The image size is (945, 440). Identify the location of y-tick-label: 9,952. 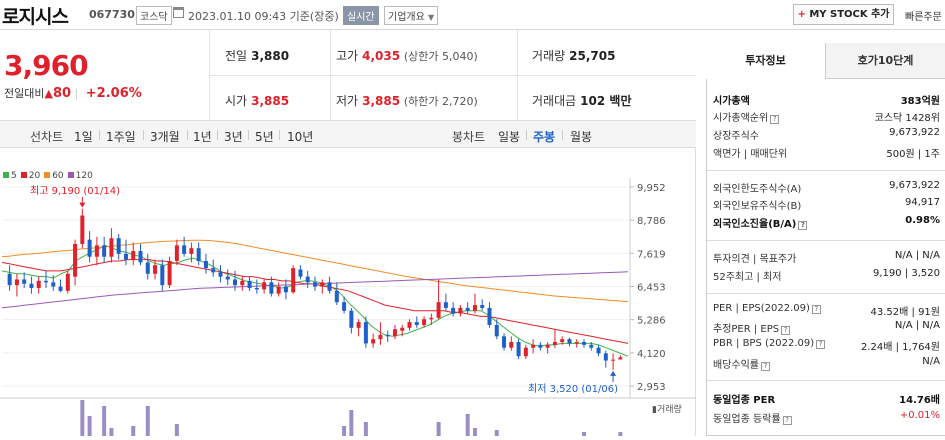
(651, 188).